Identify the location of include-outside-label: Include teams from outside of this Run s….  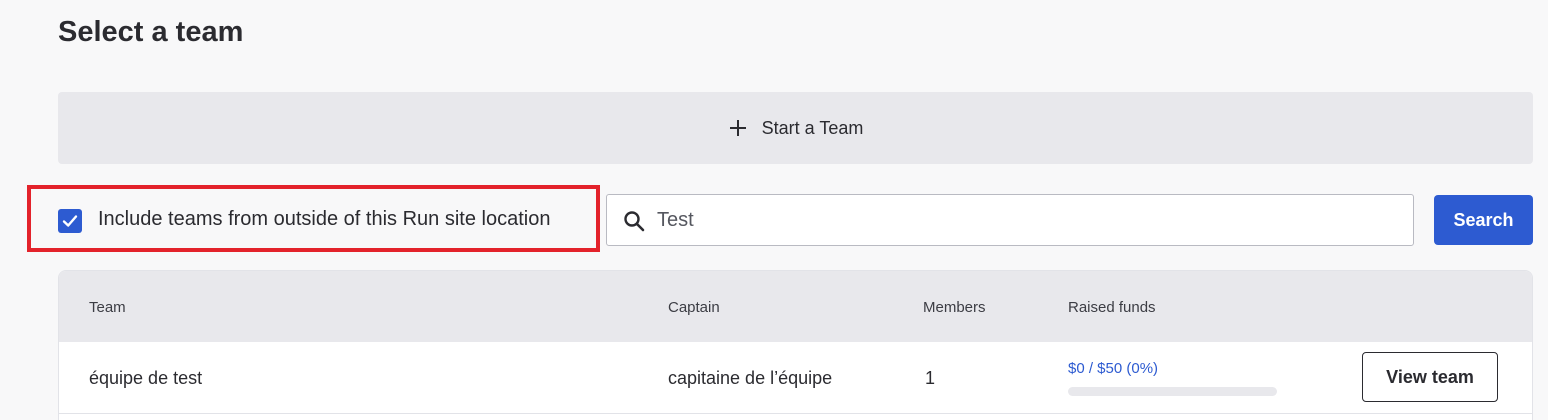
(324, 219).